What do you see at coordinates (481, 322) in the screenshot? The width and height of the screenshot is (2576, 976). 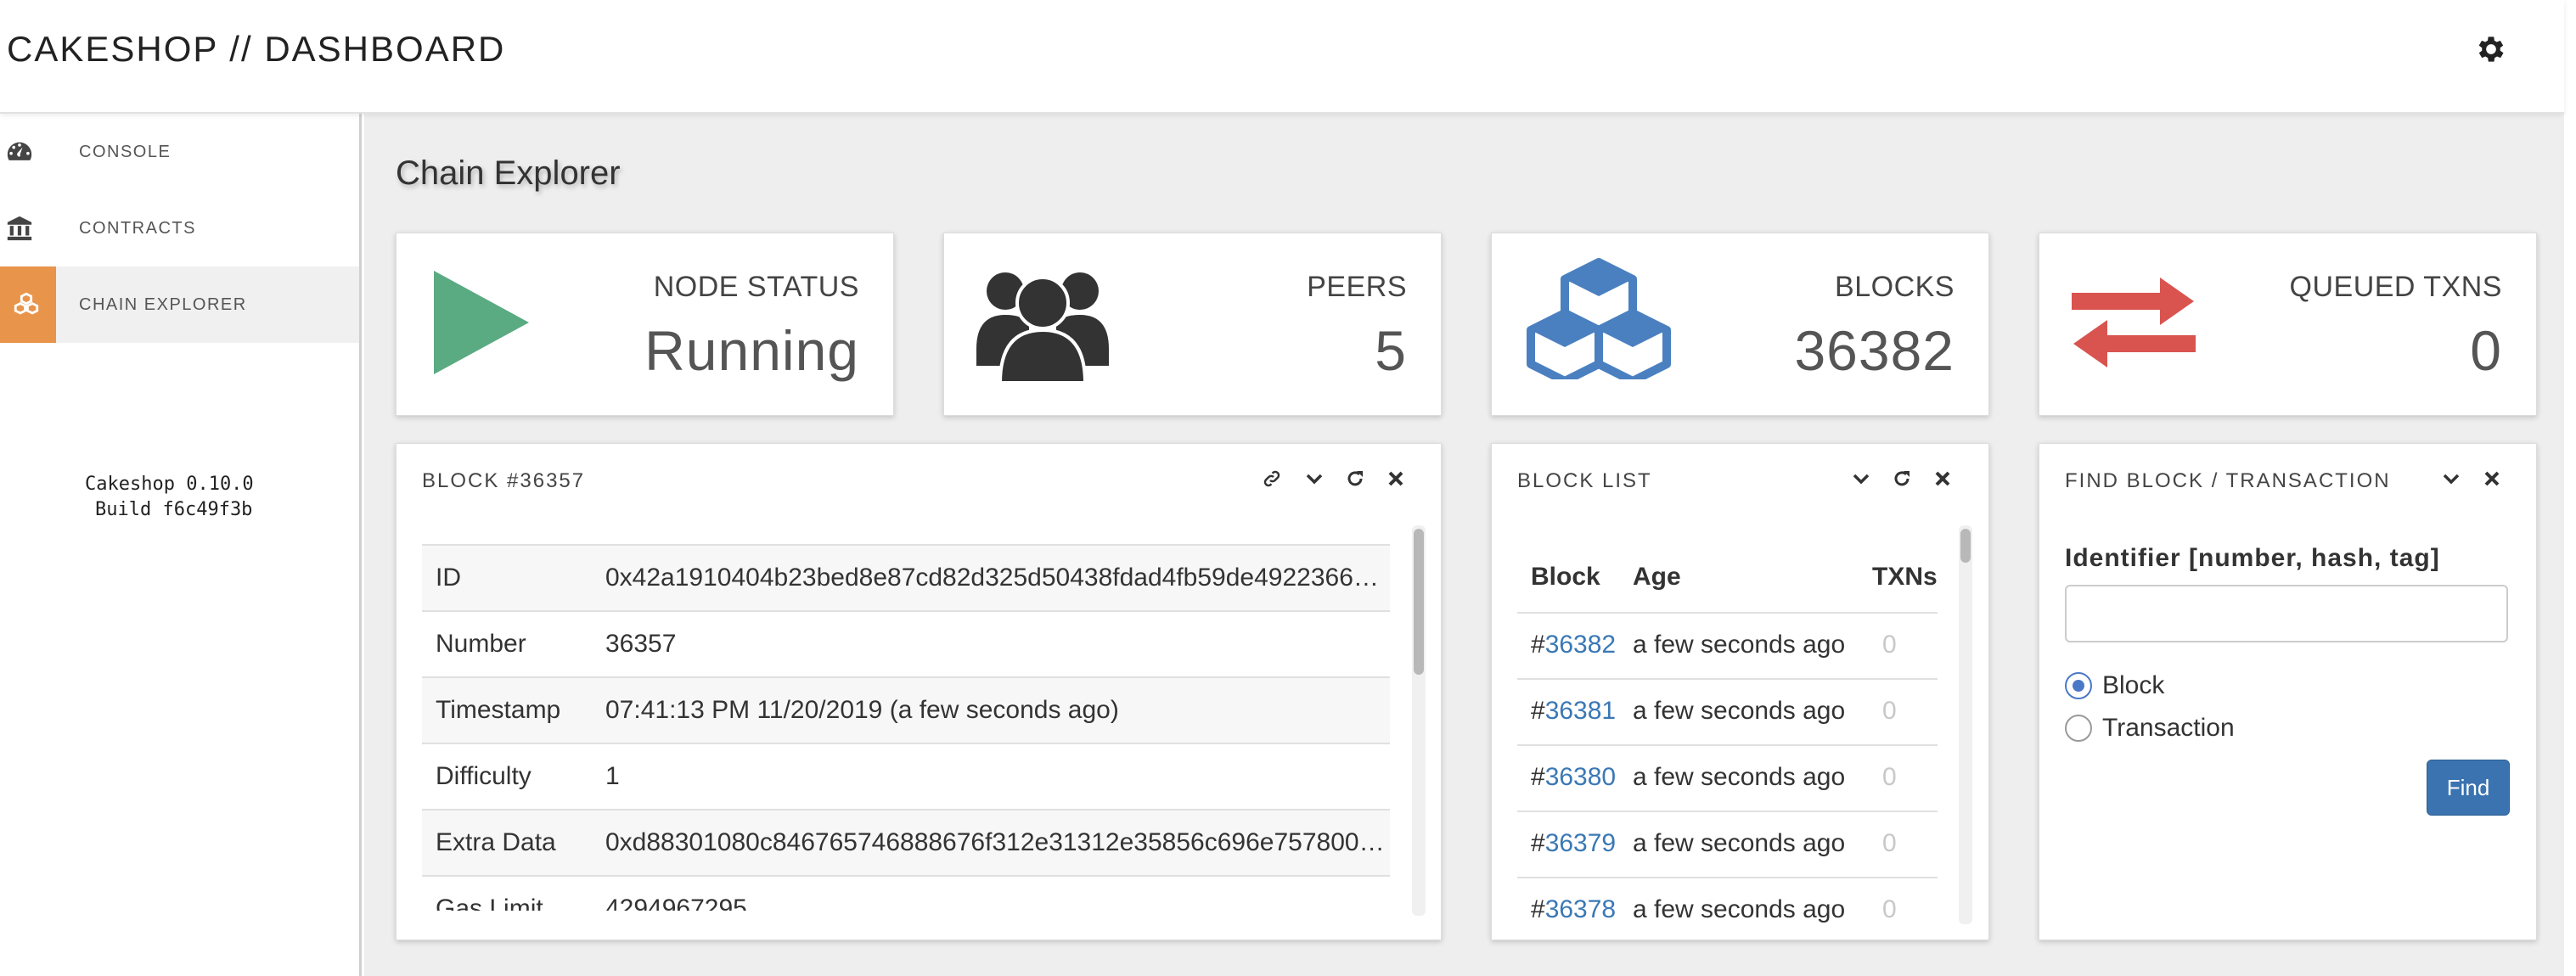 I see `play-icon` at bounding box center [481, 322].